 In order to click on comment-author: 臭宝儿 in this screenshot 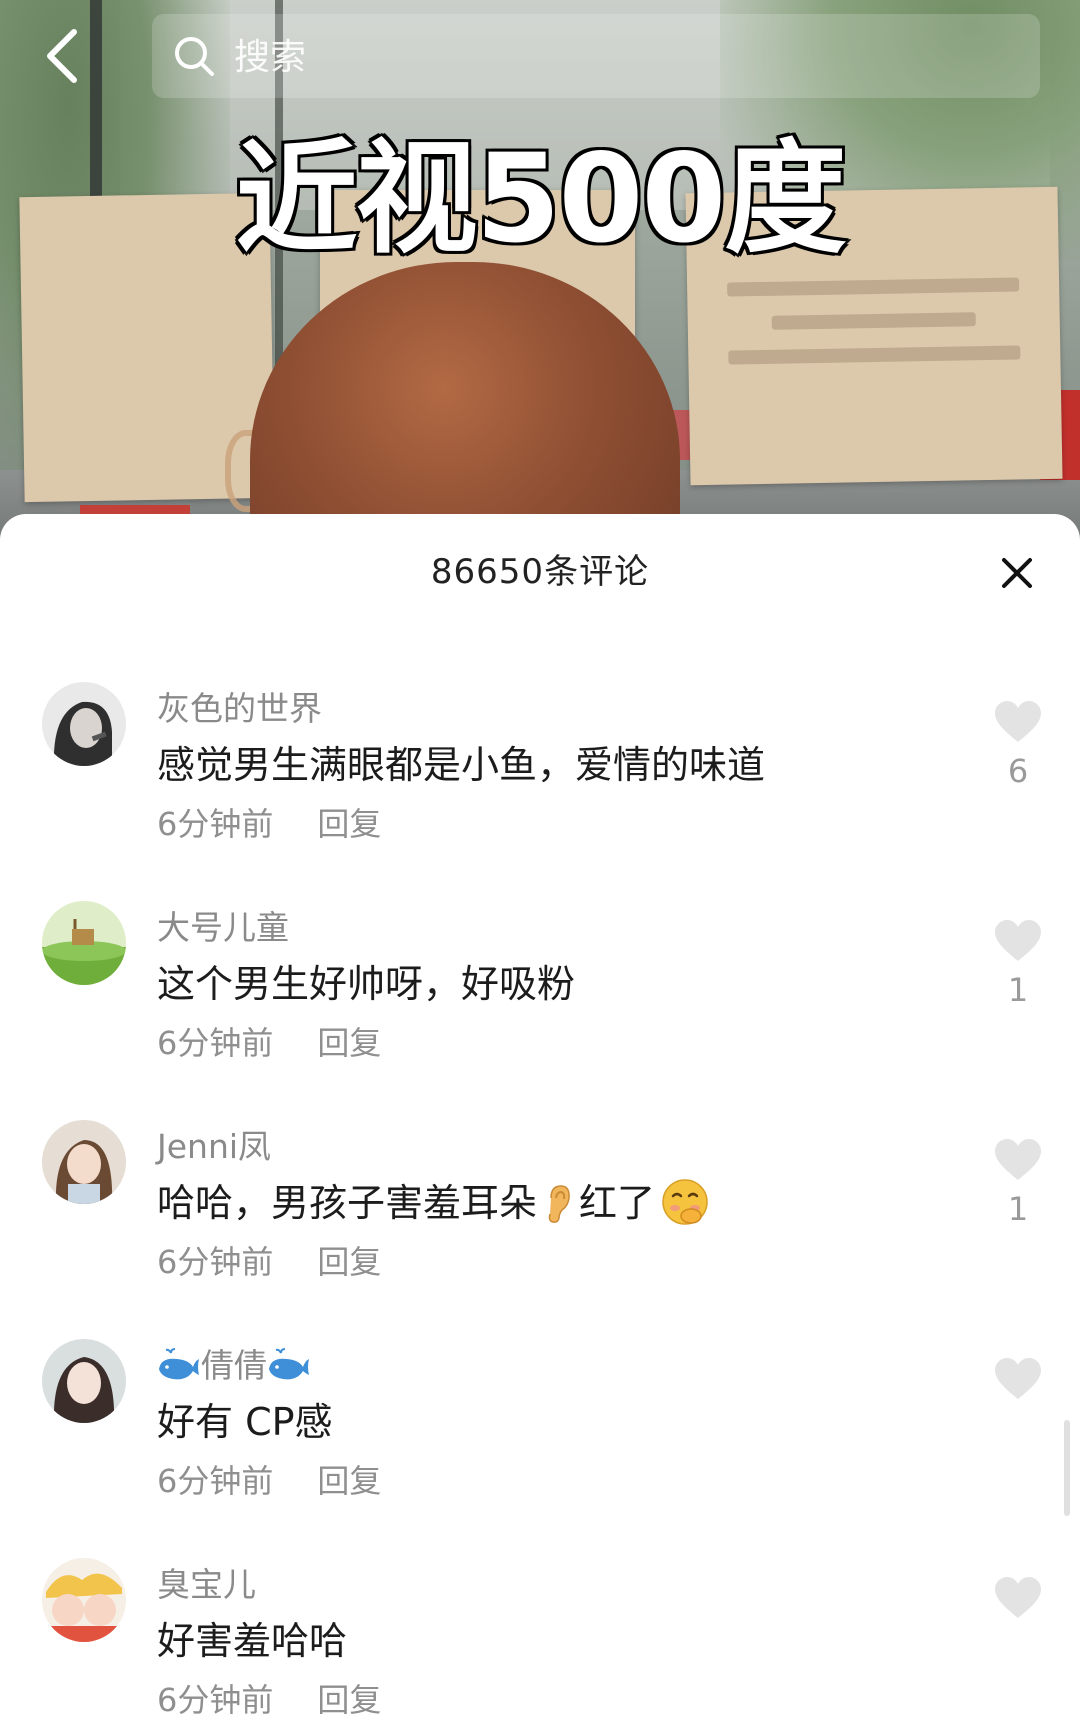, I will do `click(206, 1582)`.